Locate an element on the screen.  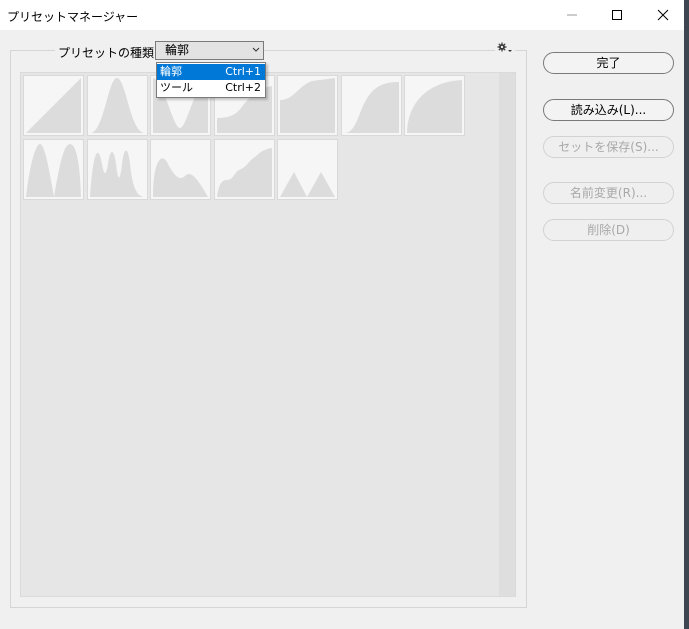
preset-type-value: 輪郭 is located at coordinates (177, 50).